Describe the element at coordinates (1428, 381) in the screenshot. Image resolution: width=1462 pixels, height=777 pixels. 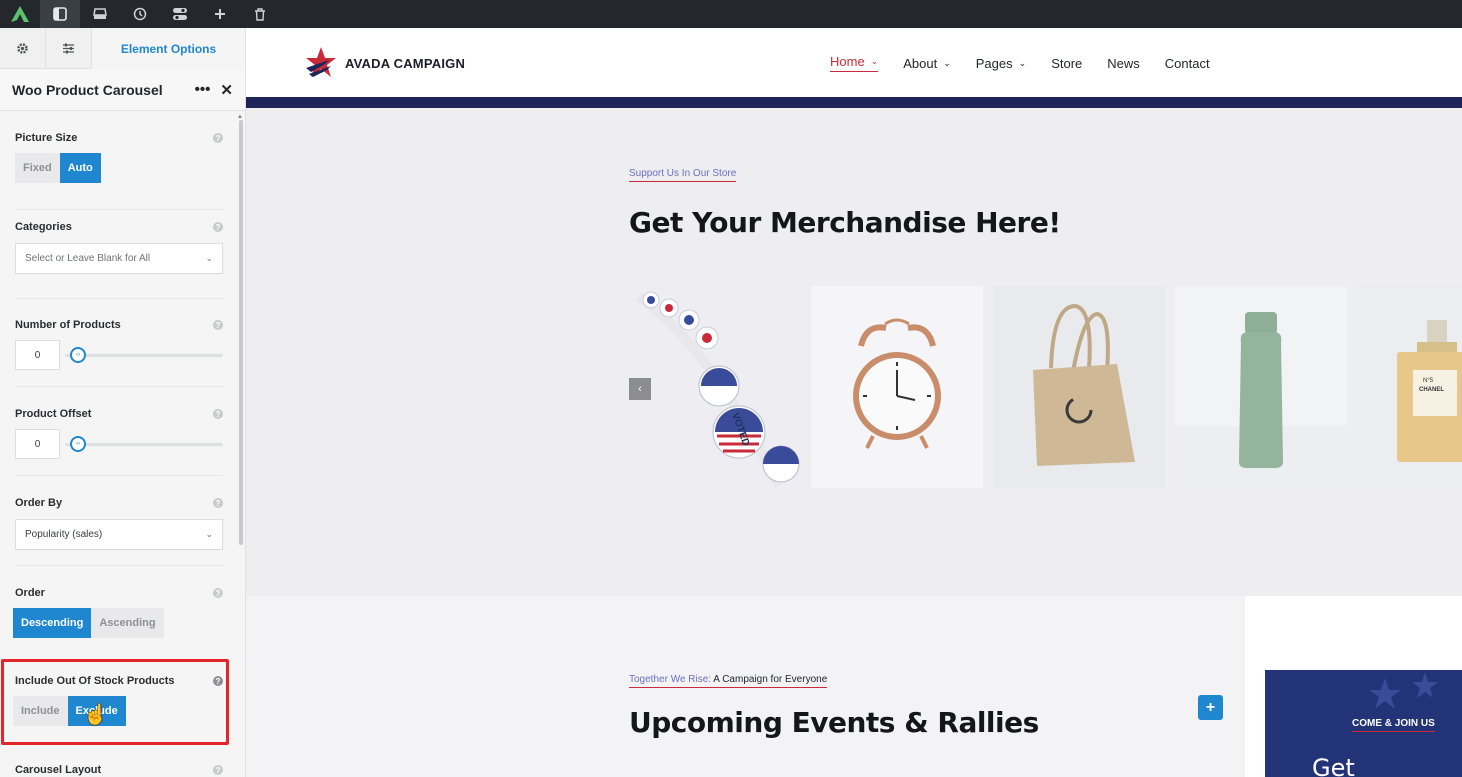
I see `perfume-label-number: N°5` at that location.